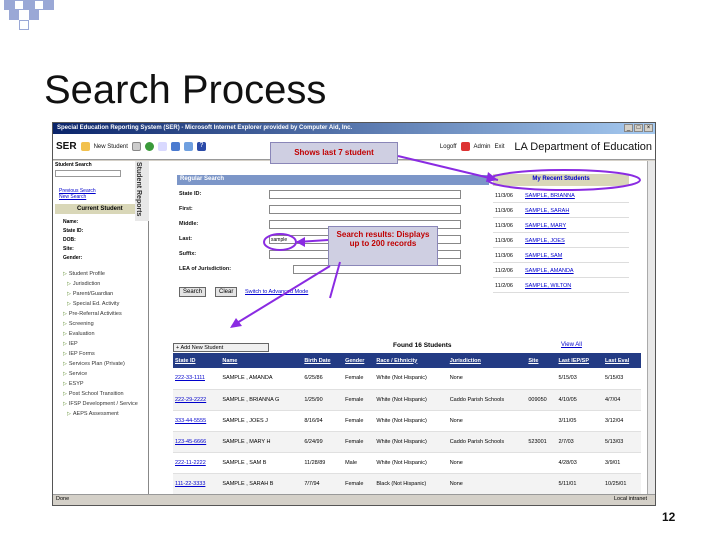 The image size is (720, 540). What do you see at coordinates (448, 168) in the screenshot?
I see `arrow-recent` at bounding box center [448, 168].